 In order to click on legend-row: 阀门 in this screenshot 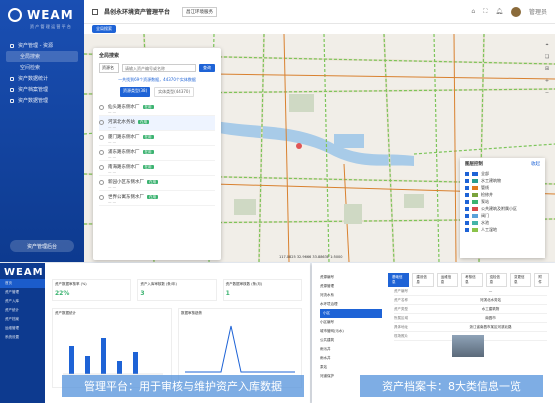, I will do `click(502, 215)`.